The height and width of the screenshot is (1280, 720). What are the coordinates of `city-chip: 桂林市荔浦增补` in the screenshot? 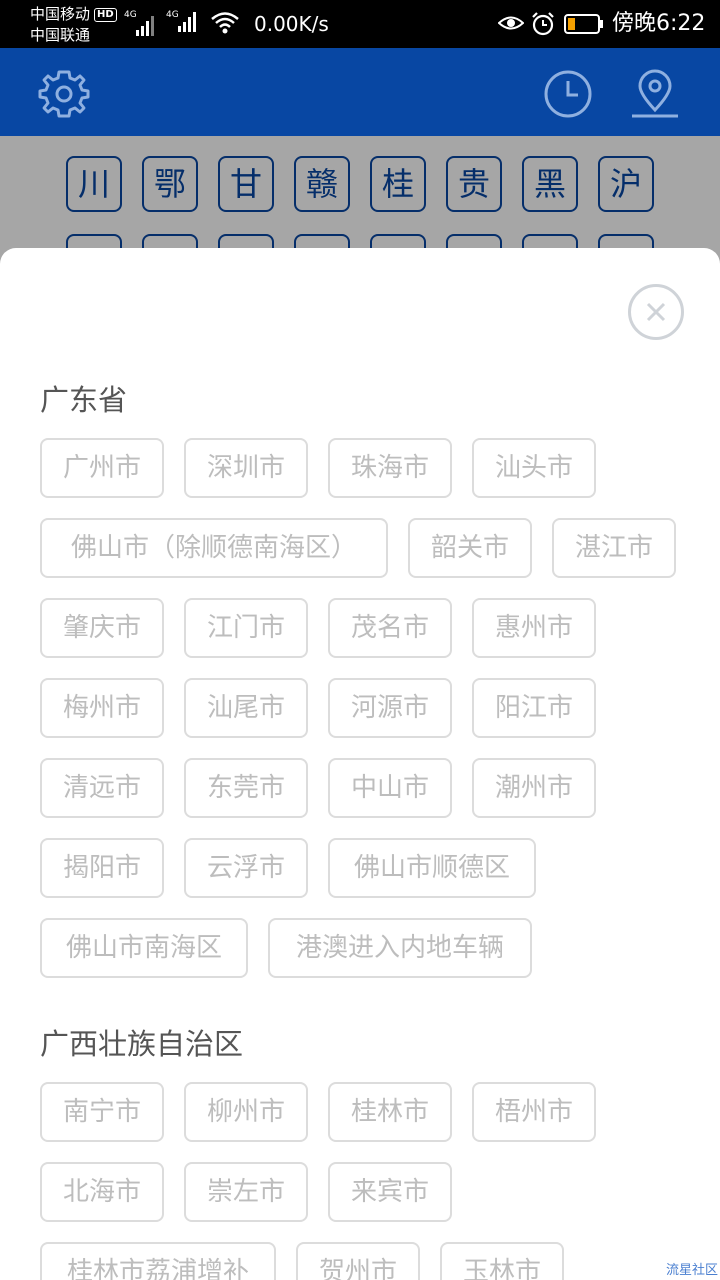 It's located at (158, 1261).